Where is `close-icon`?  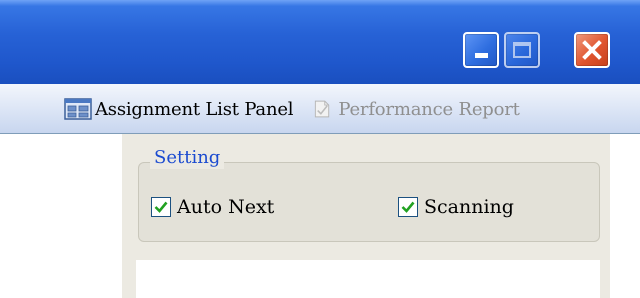
close-icon is located at coordinates (592, 50).